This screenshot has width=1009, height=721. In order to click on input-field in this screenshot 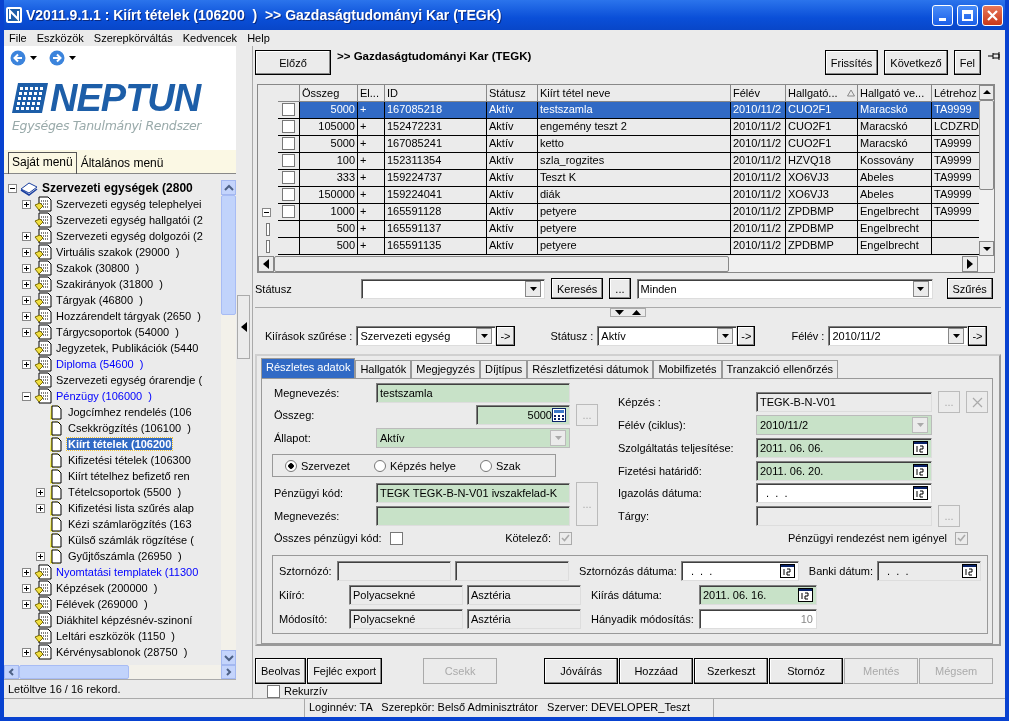, I will do `click(473, 515)`.